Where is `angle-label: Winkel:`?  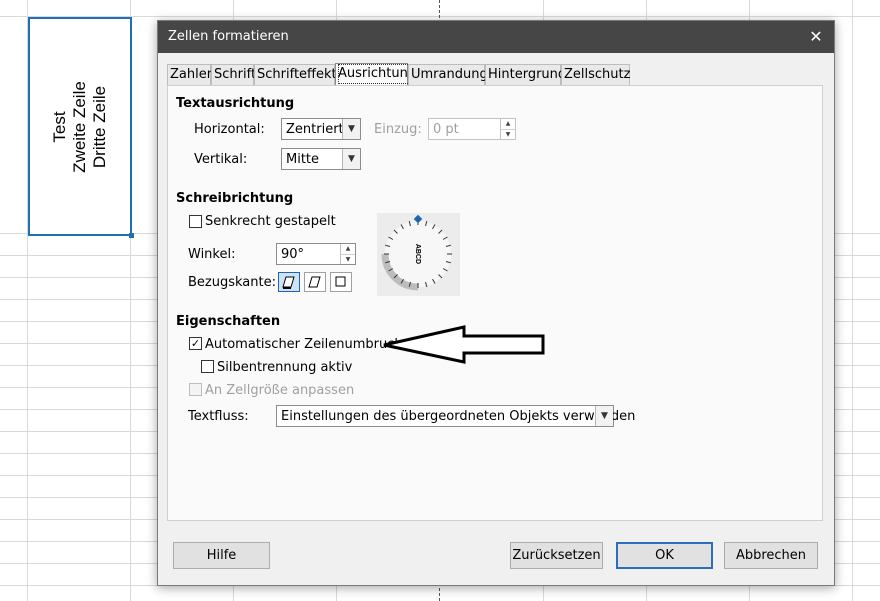
angle-label: Winkel: is located at coordinates (212, 254).